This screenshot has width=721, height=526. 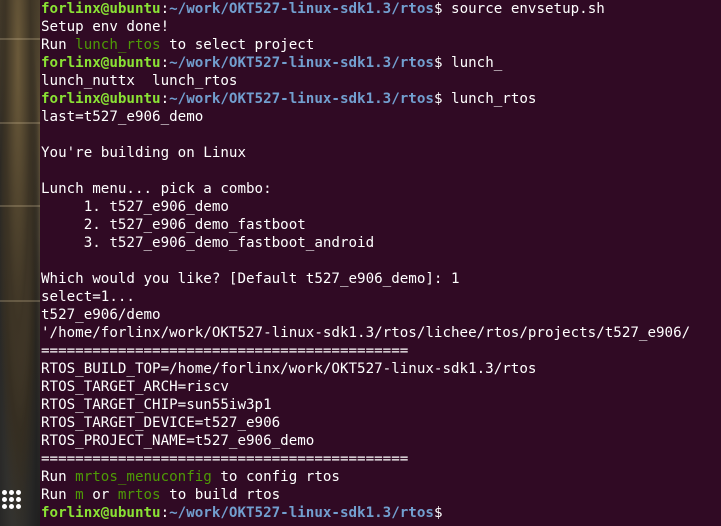 What do you see at coordinates (161, 423) in the screenshot?
I see `env-variable: RTOS_TARGET_DEVICE=t527_e906` at bounding box center [161, 423].